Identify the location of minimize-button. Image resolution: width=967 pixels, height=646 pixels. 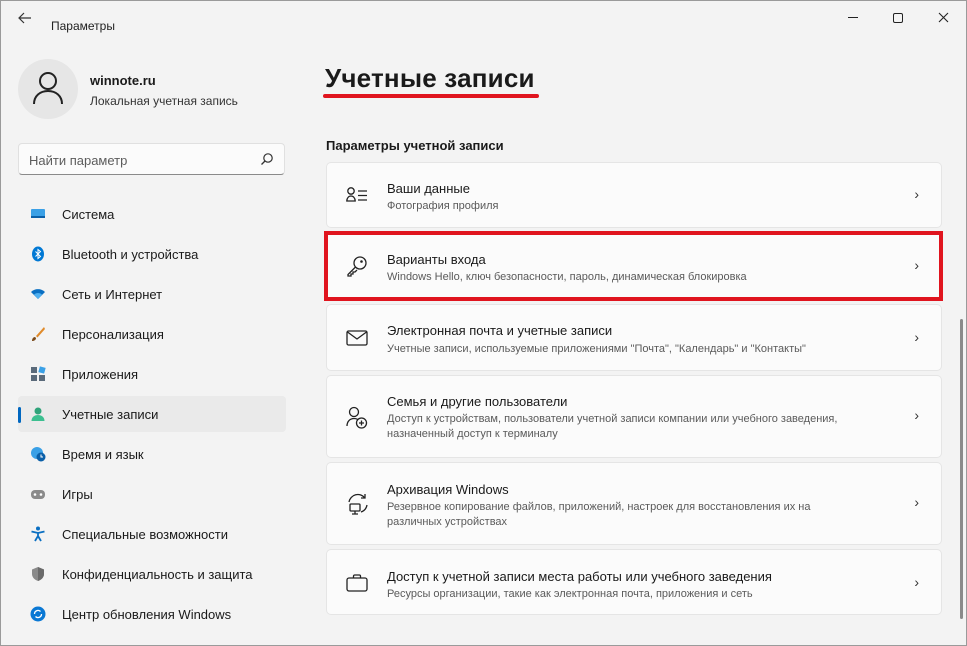
(853, 18).